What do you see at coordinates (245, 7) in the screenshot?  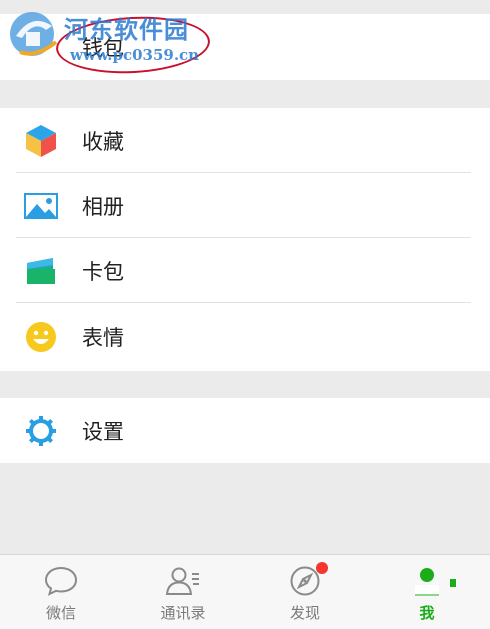 I see `top-gap` at bounding box center [245, 7].